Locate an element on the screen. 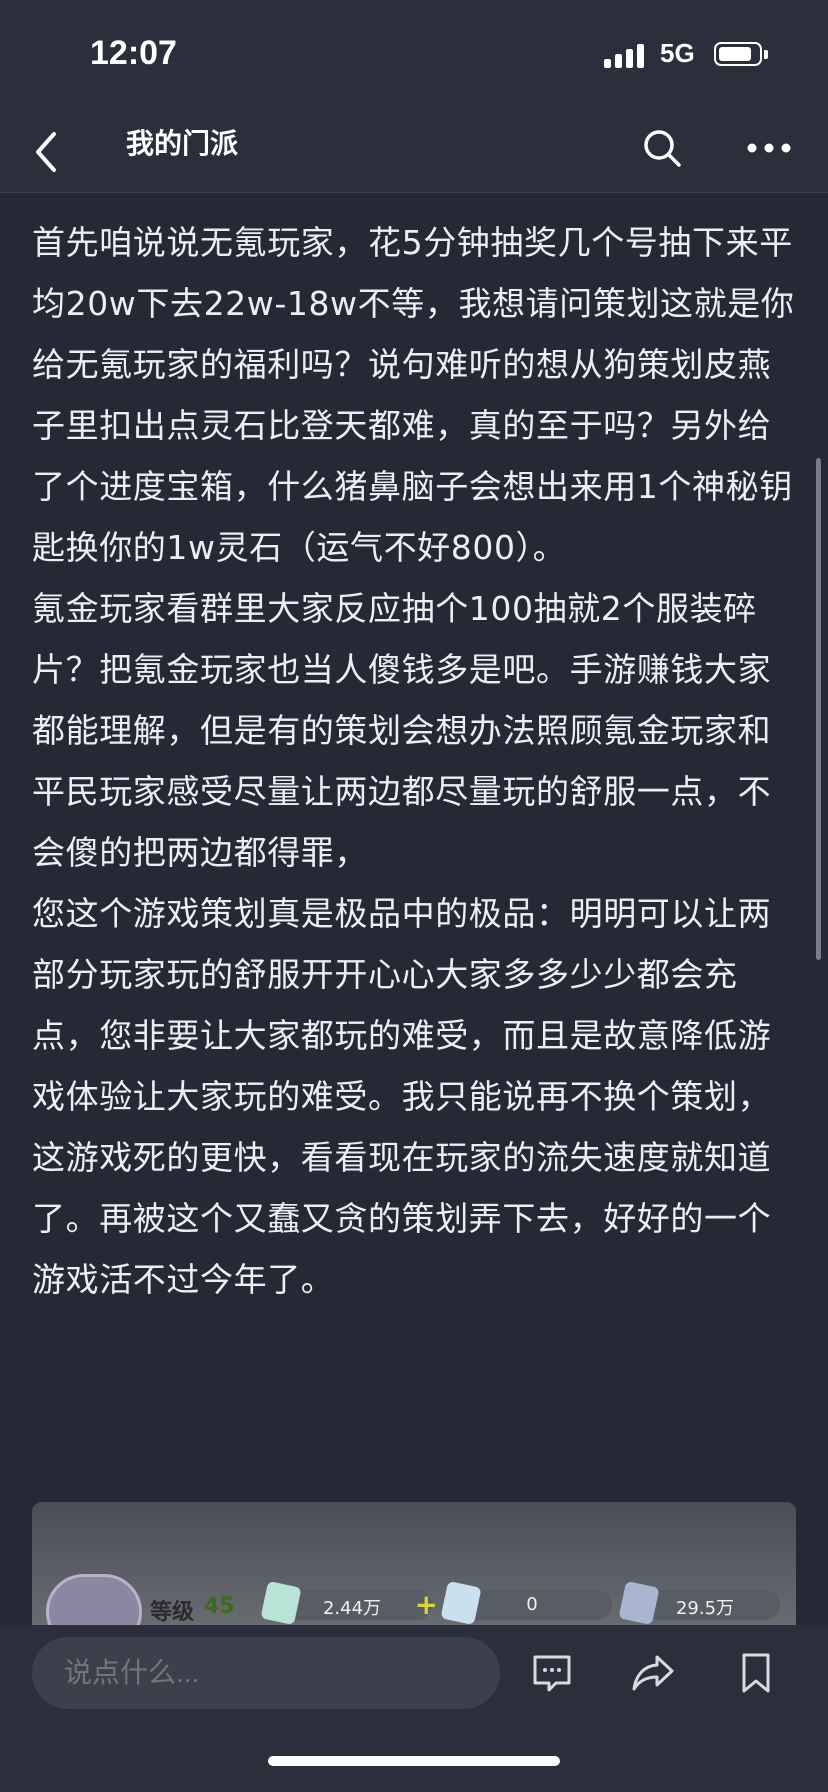  comment-icon is located at coordinates (552, 1673).